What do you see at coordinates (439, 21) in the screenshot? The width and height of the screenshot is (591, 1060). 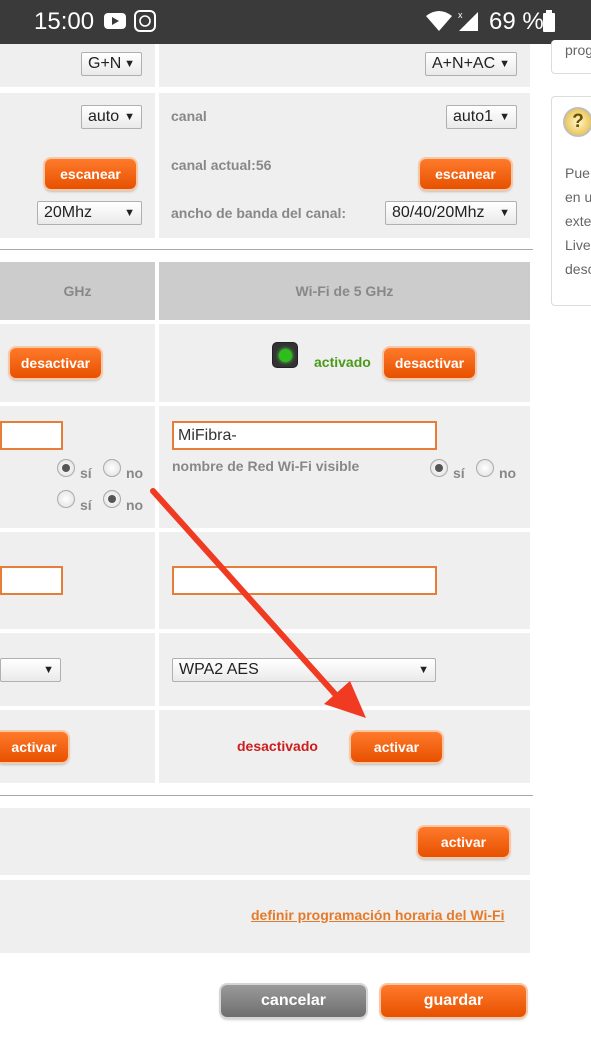 I see `wifi-icon` at bounding box center [439, 21].